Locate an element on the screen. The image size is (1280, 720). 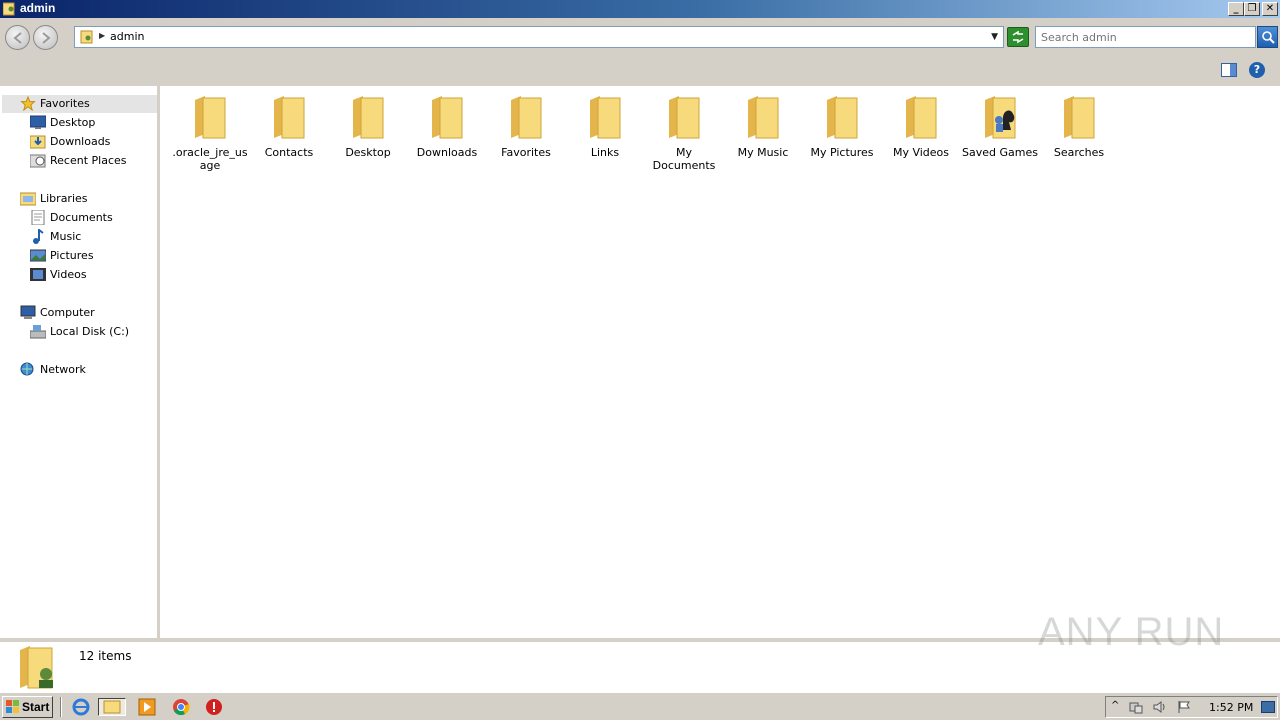
folder-item: My Documents is located at coordinates (684, 133).